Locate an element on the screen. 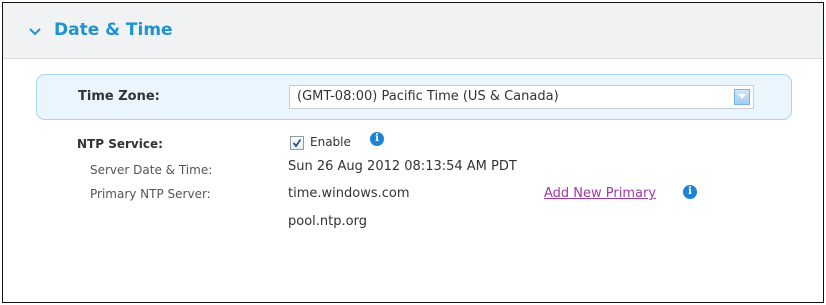 Image resolution: width=826 pixels, height=305 pixels. time-zone-selected-value: (GMT-08:00) Pacific Time (US & Canada) is located at coordinates (428, 96).